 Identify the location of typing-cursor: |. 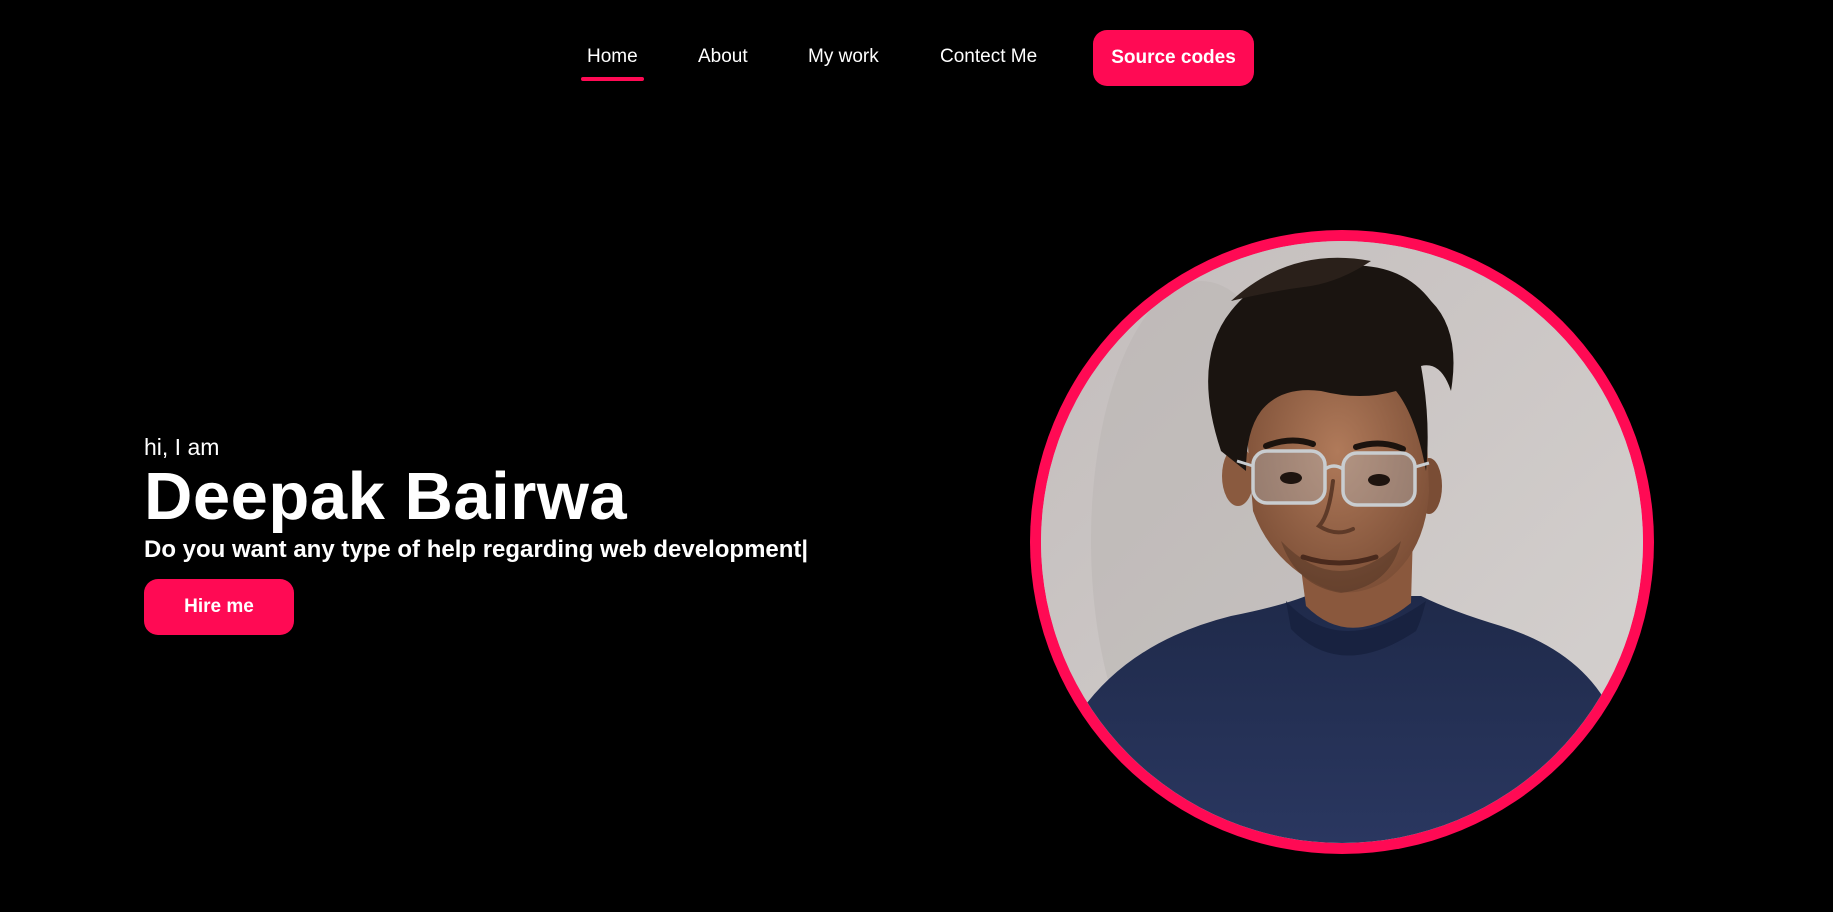
(805, 549).